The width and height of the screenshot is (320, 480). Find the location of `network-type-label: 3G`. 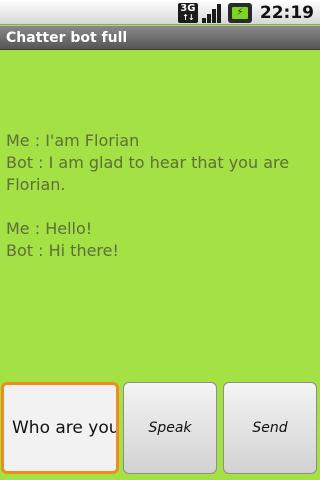

network-type-label: 3G is located at coordinates (188, 8).